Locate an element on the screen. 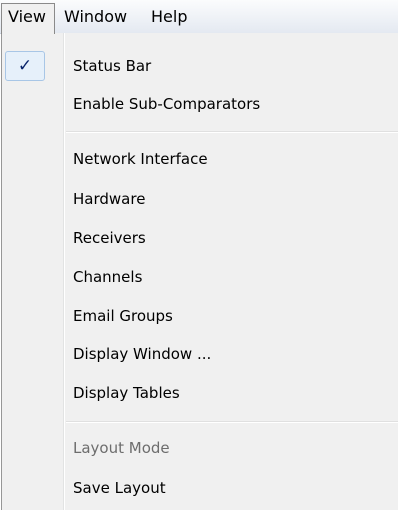 The height and width of the screenshot is (510, 398). menu-item-label: Channels is located at coordinates (108, 277).